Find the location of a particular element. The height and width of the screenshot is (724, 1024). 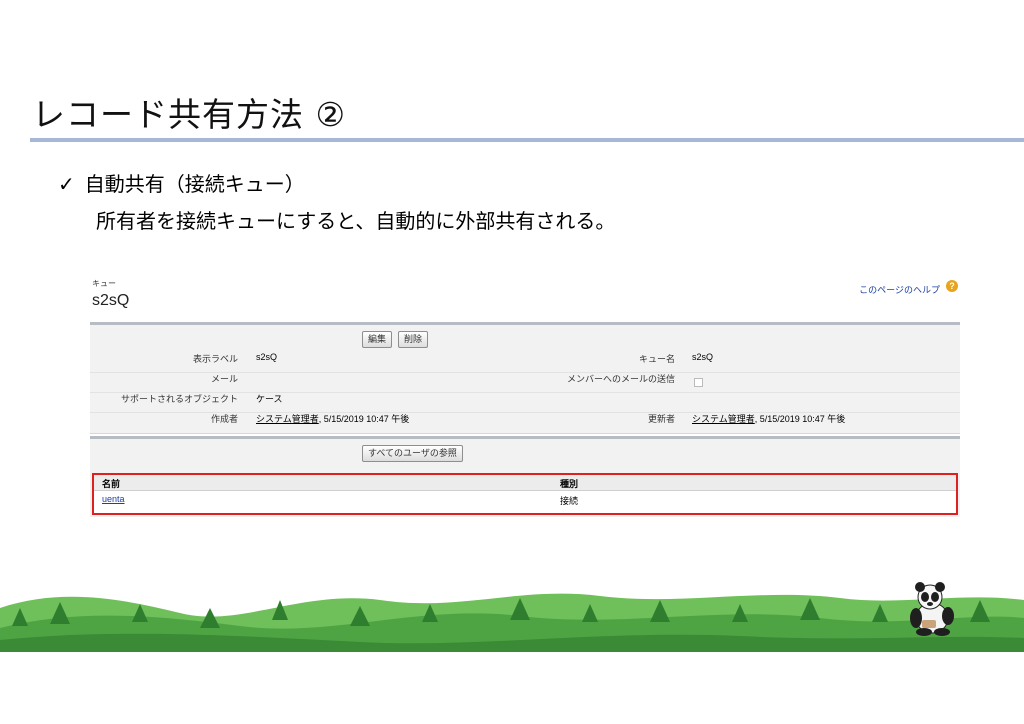

field-label: 更新者 is located at coordinates (661, 419).